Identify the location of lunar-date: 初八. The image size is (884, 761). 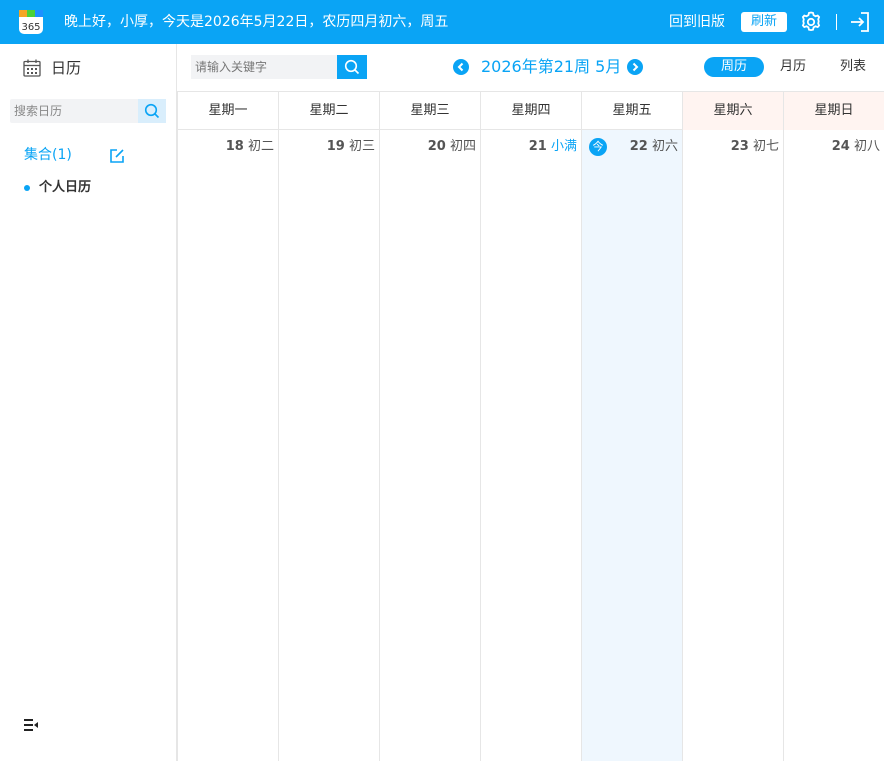
(866, 146).